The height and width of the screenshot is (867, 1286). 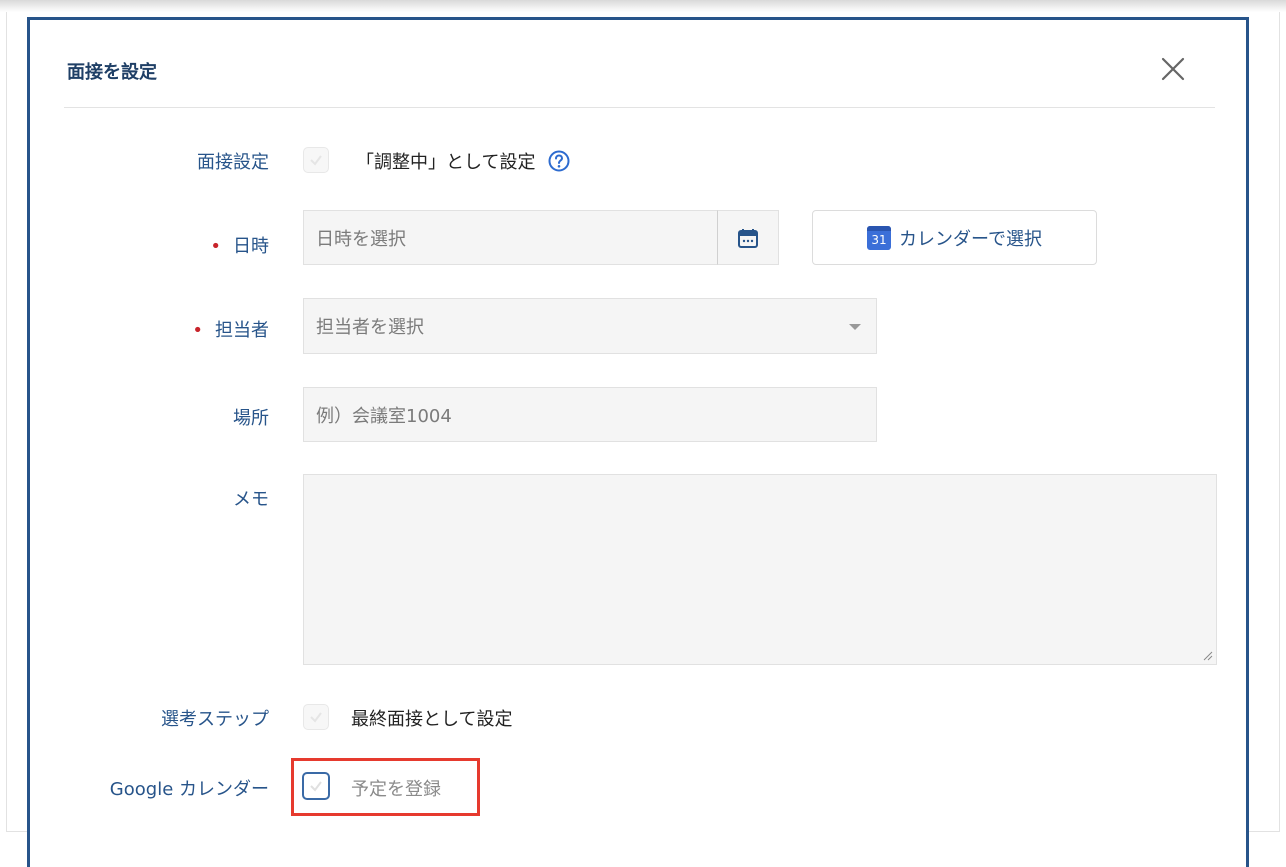 I want to click on select-from-calendar-label: カレンダーで選択, so click(x=970, y=239).